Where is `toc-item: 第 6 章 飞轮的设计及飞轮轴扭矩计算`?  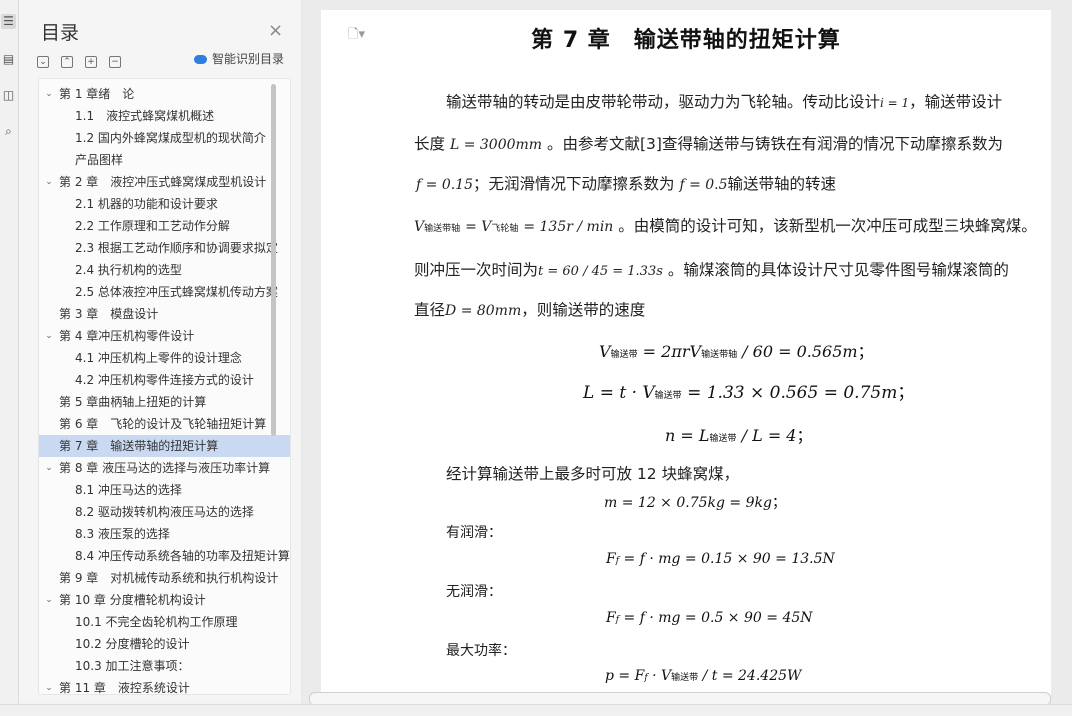
toc-item: 第 6 章 飞轮的设计及飞轮轴扭矩计算 is located at coordinates (164, 424).